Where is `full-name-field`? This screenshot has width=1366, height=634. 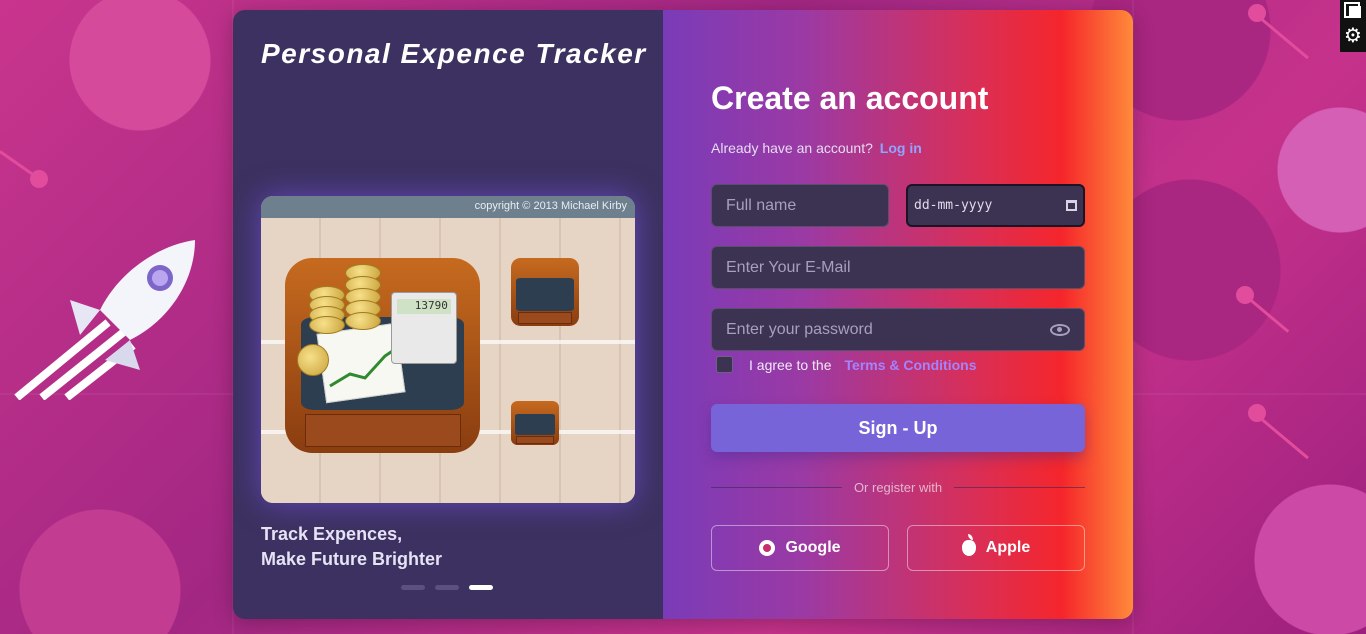 full-name-field is located at coordinates (800, 205).